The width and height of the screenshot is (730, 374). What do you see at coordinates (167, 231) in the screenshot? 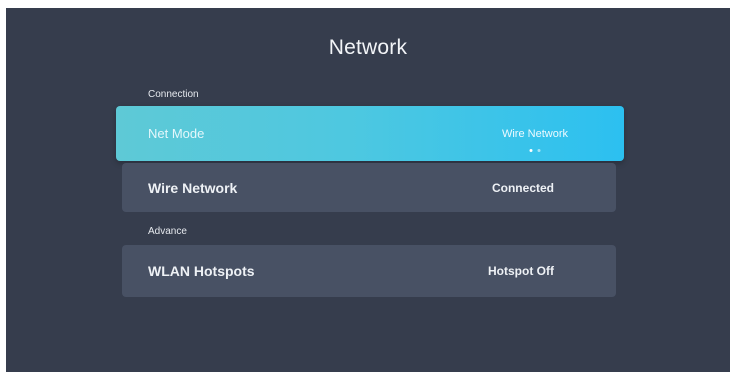
I see `section-label-advance: Advance` at bounding box center [167, 231].